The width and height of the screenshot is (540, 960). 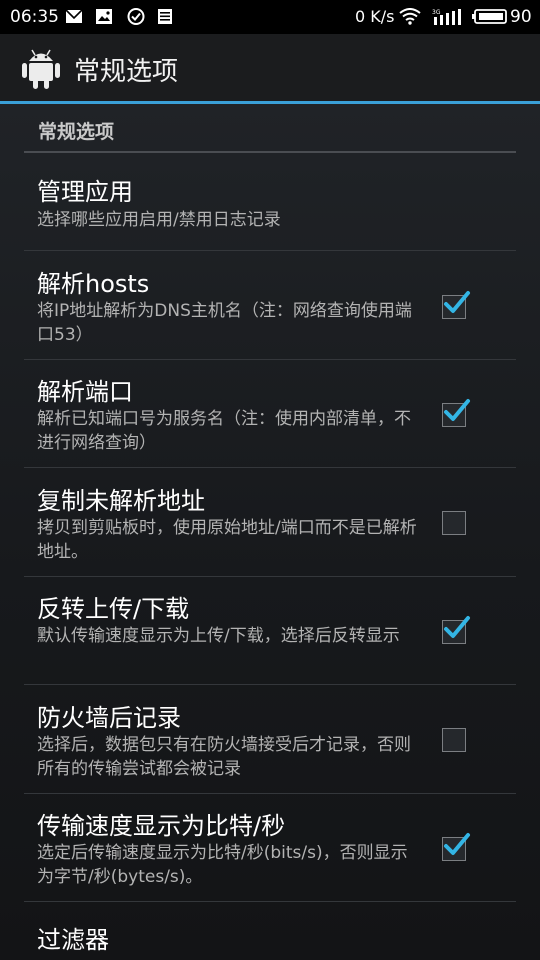 I want to click on resolve-hosts-checkbox, so click(x=456, y=305).